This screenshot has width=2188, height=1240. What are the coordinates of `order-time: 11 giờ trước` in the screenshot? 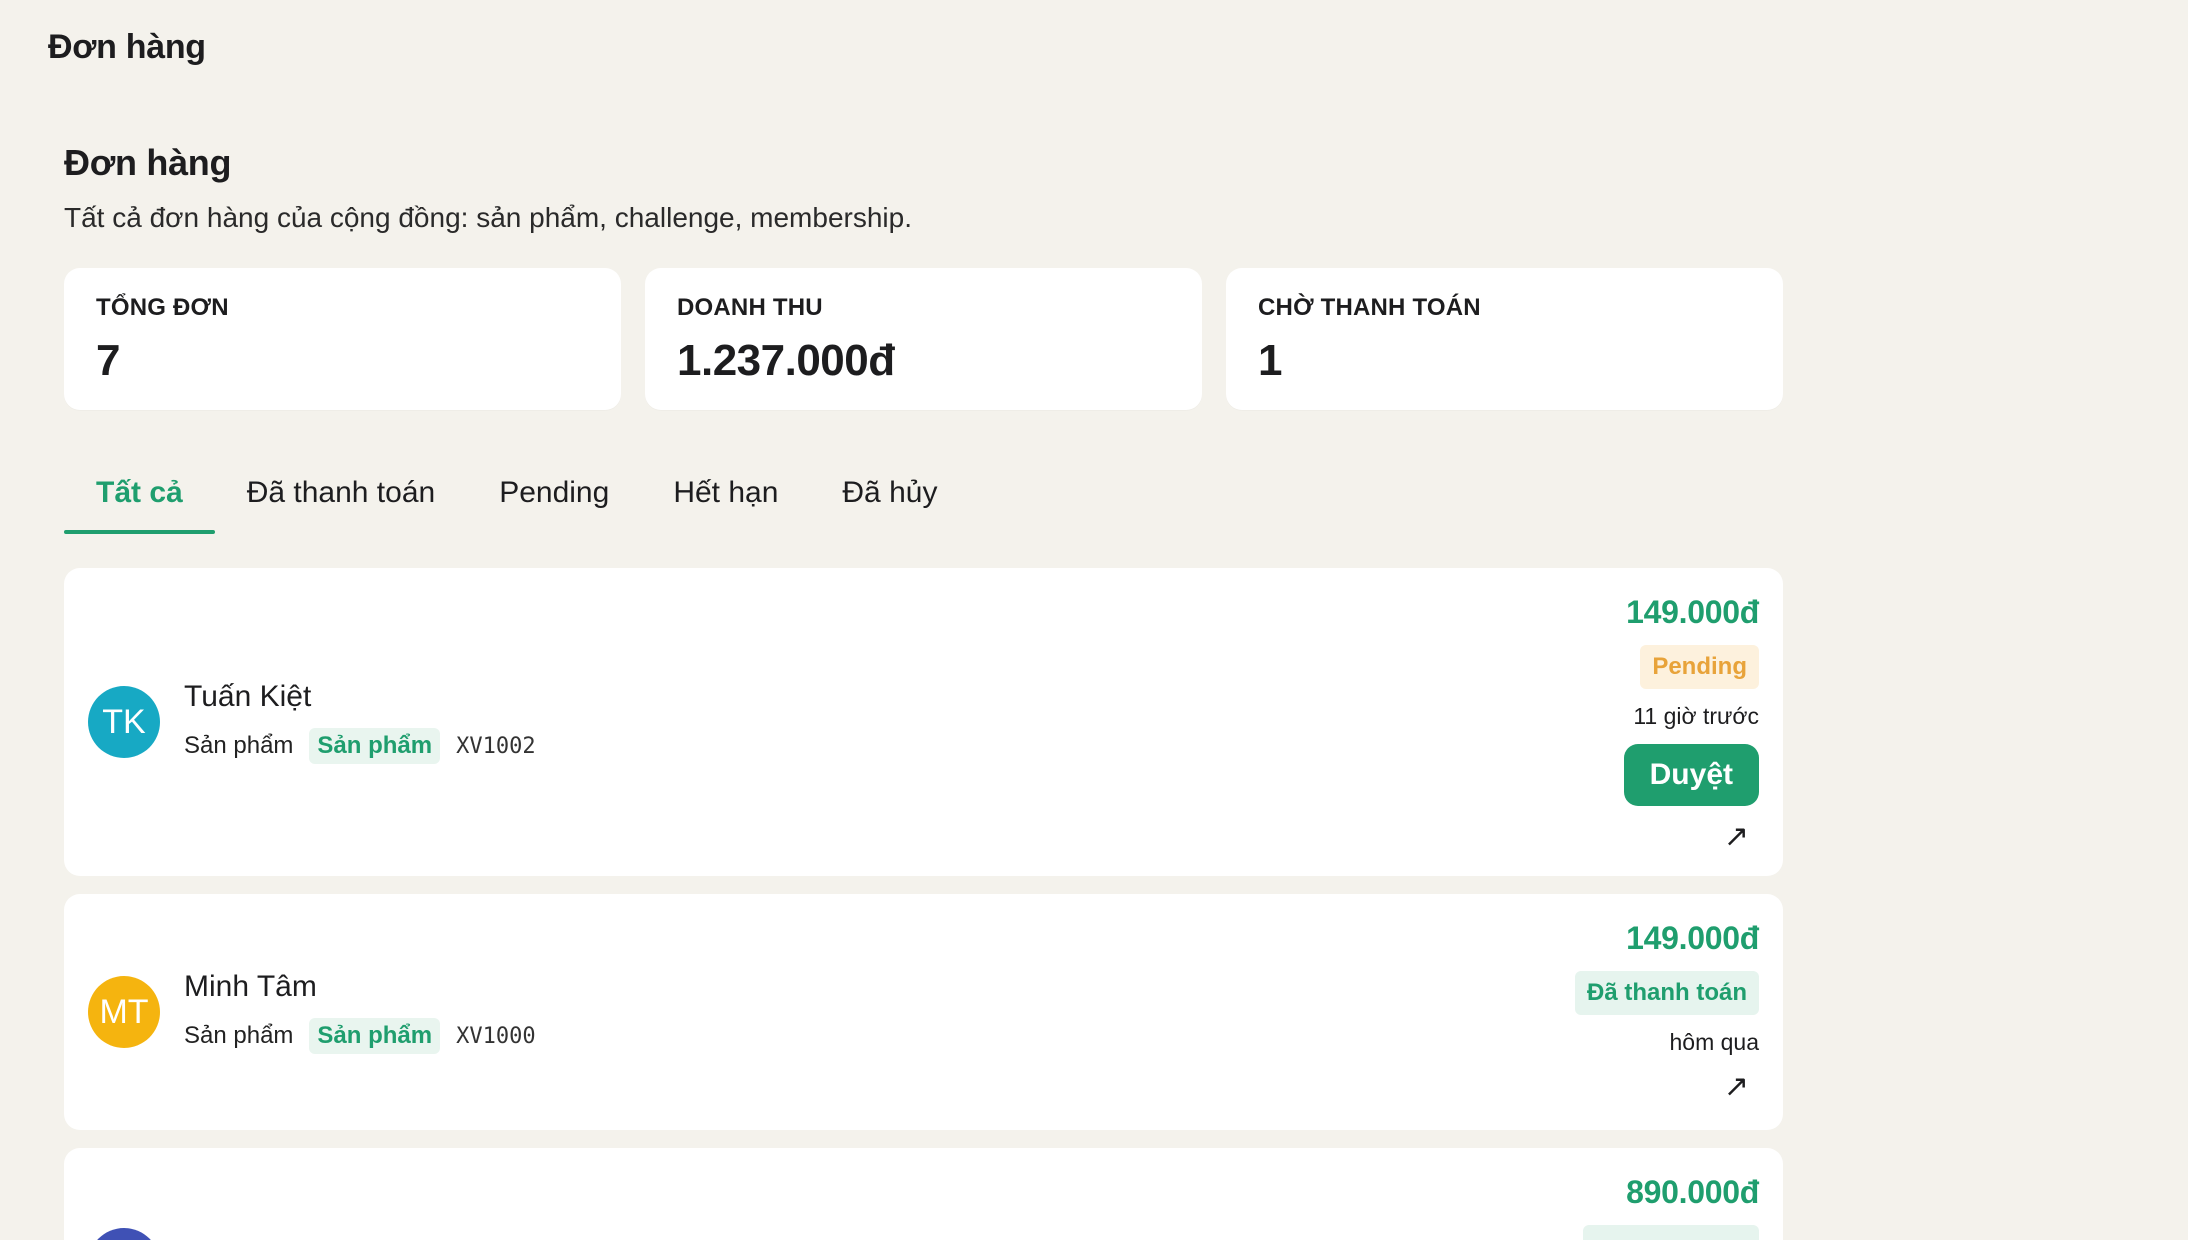 It's located at (1696, 716).